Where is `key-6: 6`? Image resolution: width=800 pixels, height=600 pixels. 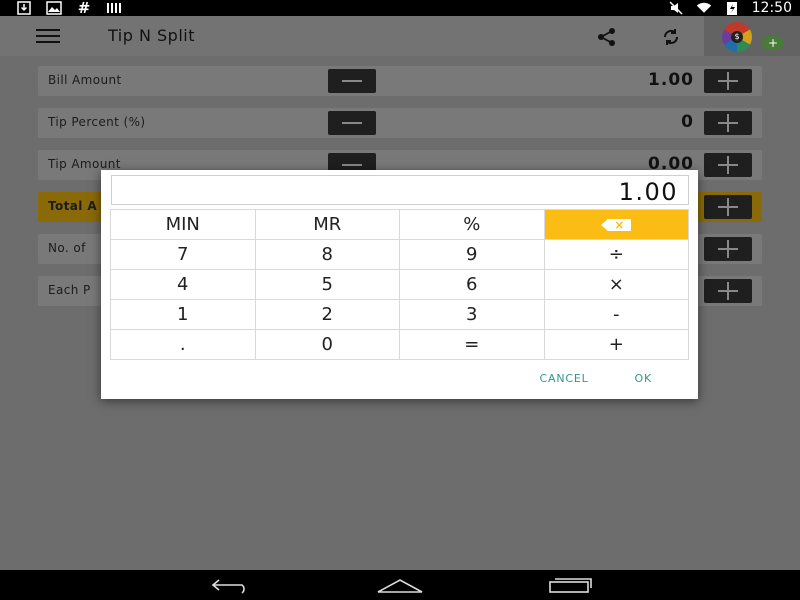
key-6: 6 is located at coordinates (472, 284).